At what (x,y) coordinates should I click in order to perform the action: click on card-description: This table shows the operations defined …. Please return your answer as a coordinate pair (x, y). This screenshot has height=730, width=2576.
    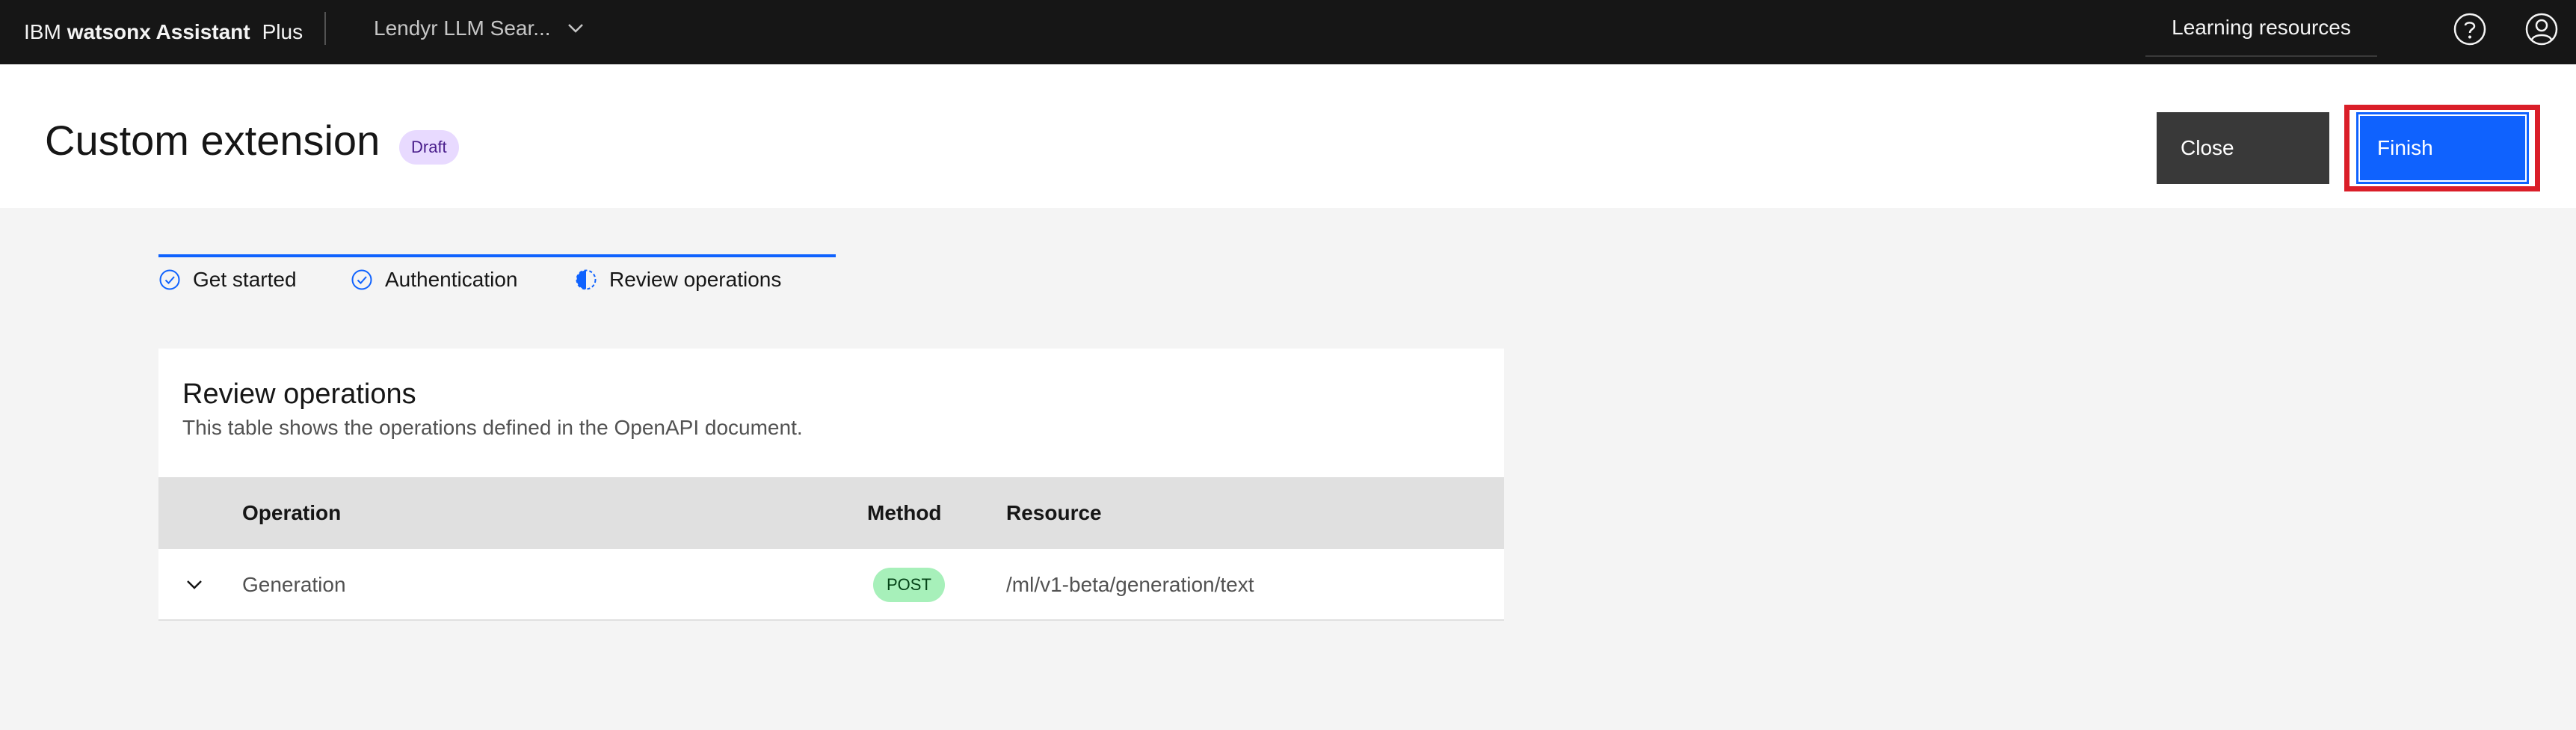
    Looking at the image, I should click on (492, 427).